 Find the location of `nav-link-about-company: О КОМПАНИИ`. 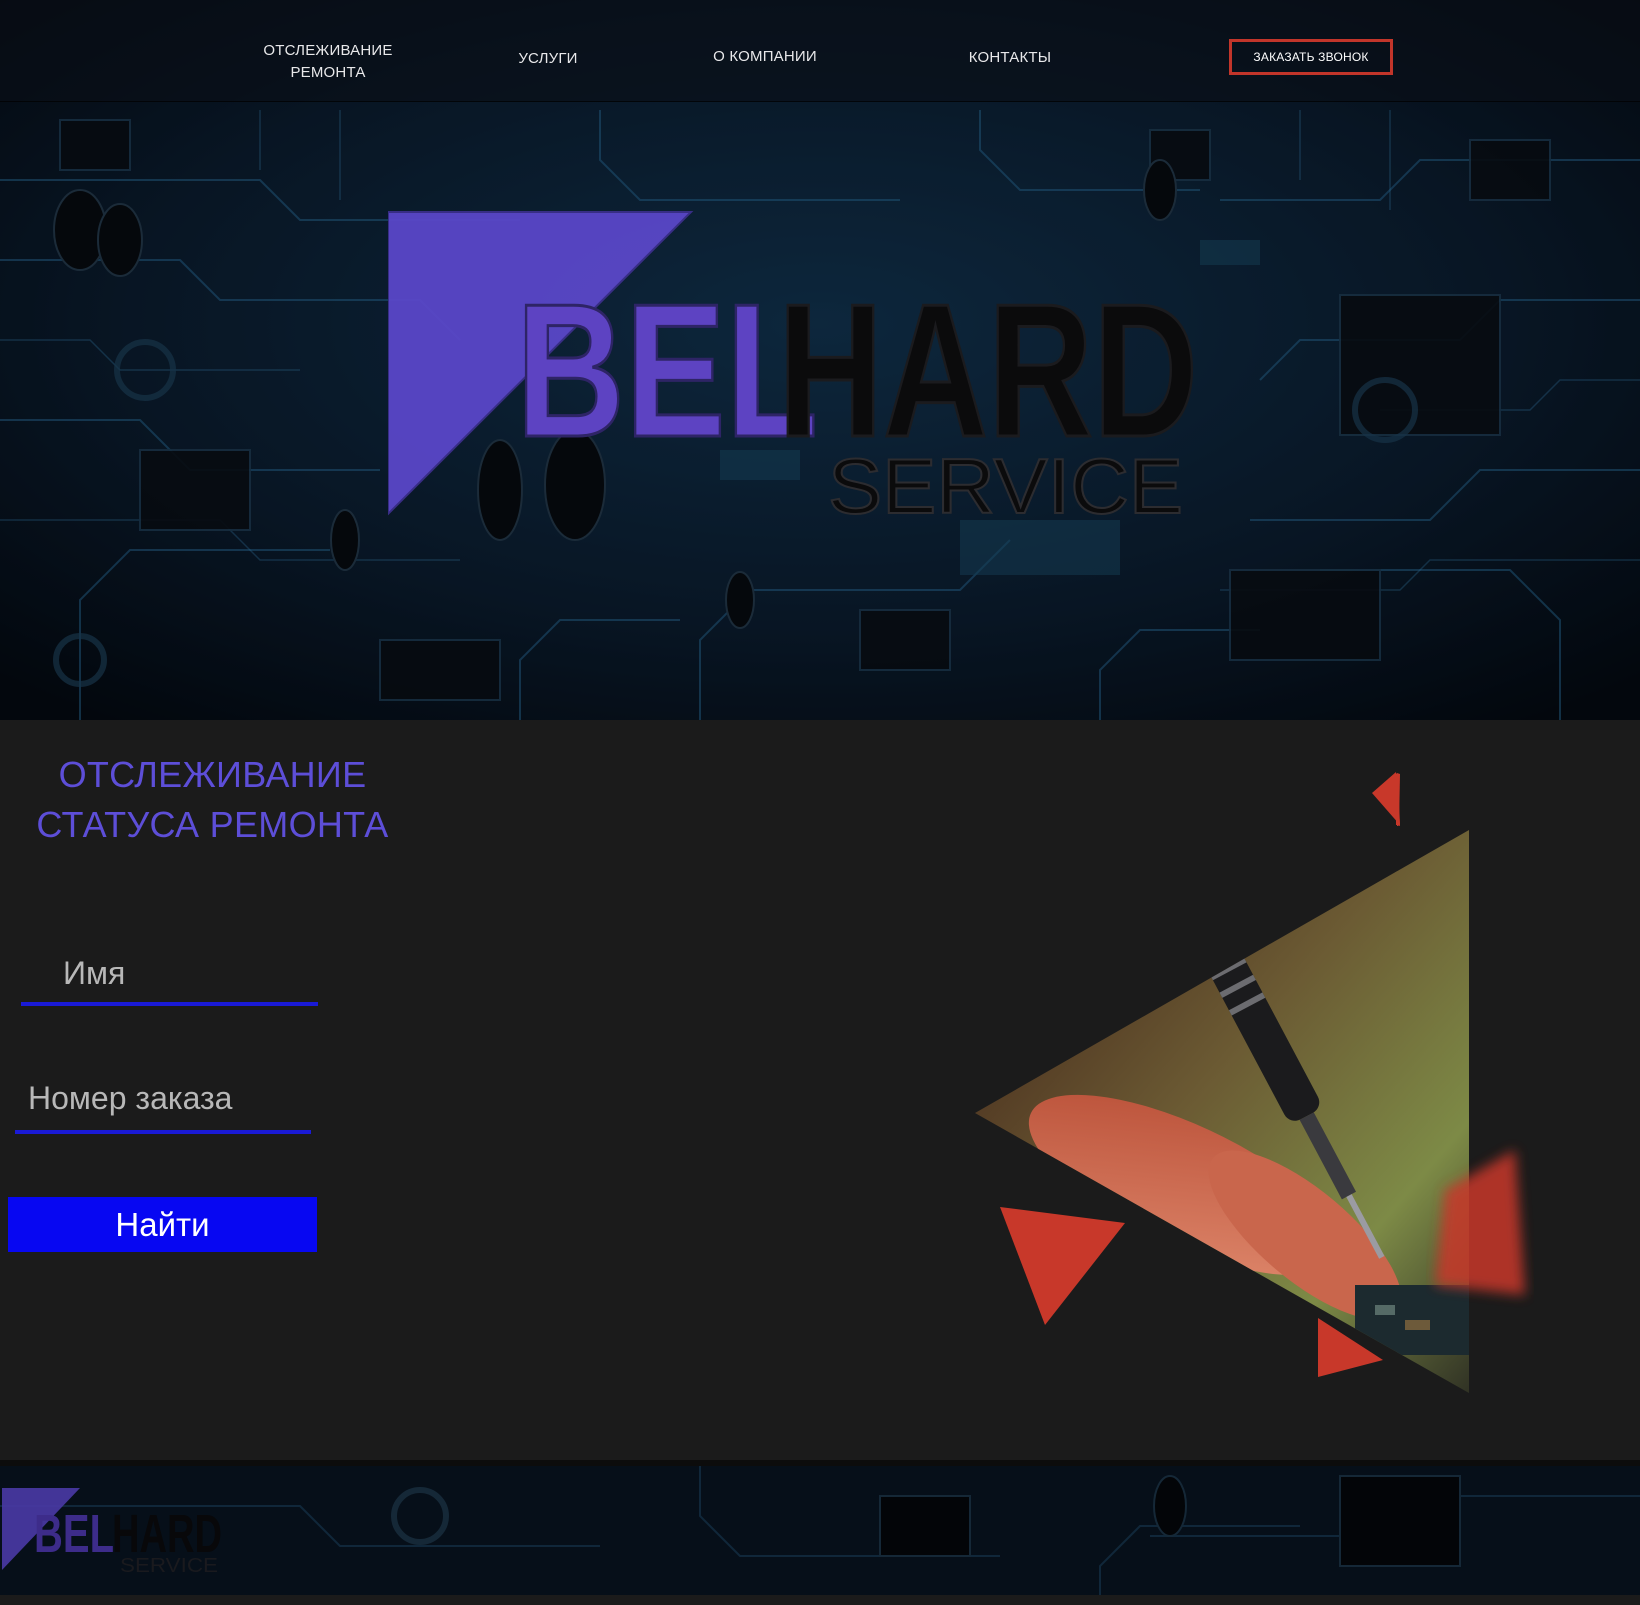

nav-link-about-company: О КОМПАНИИ is located at coordinates (765, 57).